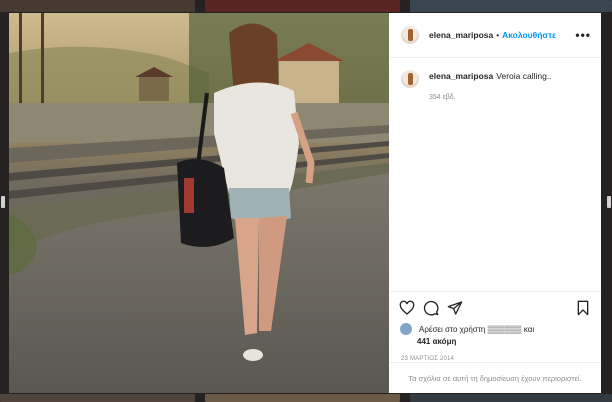 This screenshot has width=612, height=402. What do you see at coordinates (407, 308) in the screenshot?
I see `heart-icon` at bounding box center [407, 308].